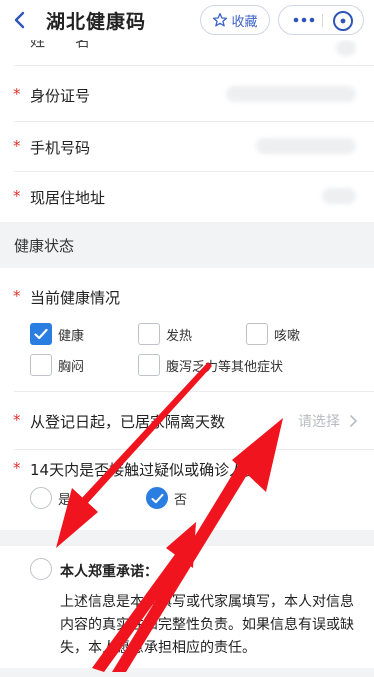 This screenshot has width=374, height=677. What do you see at coordinates (71, 336) in the screenshot?
I see `checkbox-label: 健康` at bounding box center [71, 336].